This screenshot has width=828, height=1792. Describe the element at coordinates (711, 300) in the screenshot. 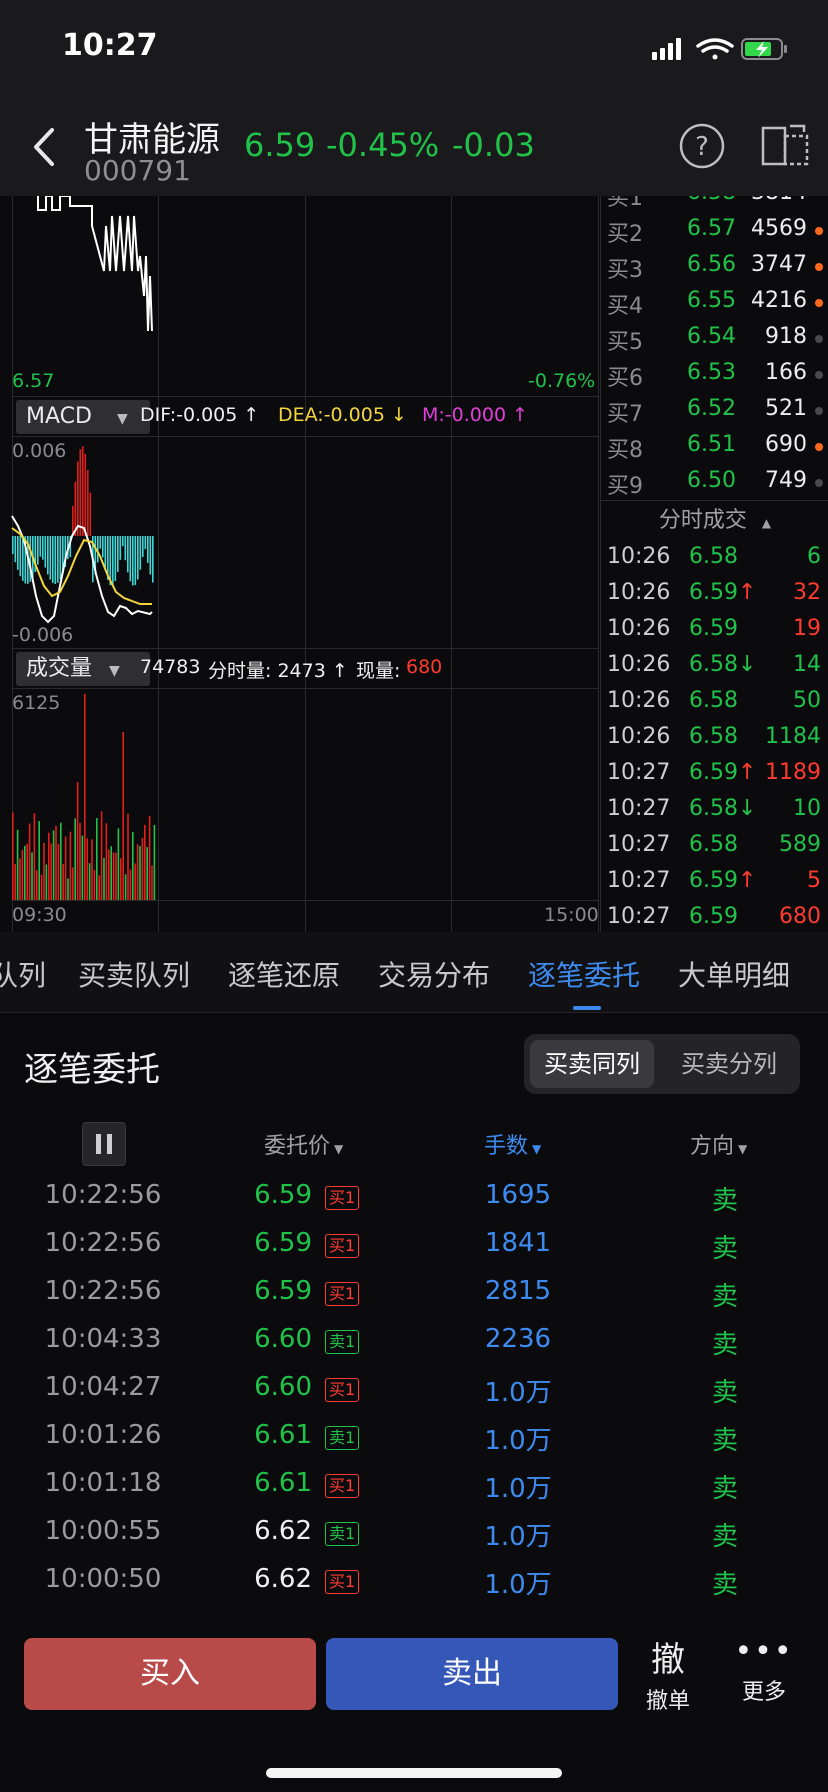

I see `bid-price: 6.55` at that location.